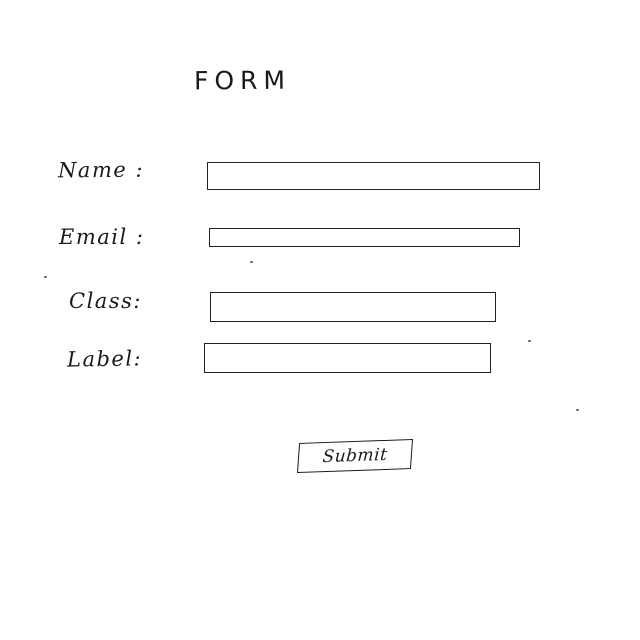  What do you see at coordinates (104, 359) in the screenshot?
I see `label-label: Label:` at bounding box center [104, 359].